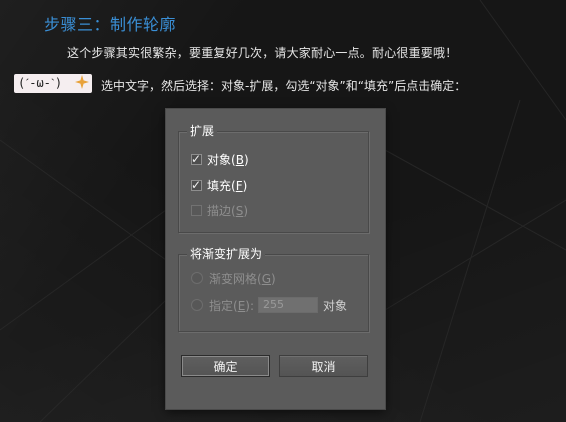 The width and height of the screenshot is (566, 422). I want to click on intro-text: 这个步骤其实很繁杂，要重复好几次，请大家耐心一点。耐心很重要哦！, so click(262, 53).